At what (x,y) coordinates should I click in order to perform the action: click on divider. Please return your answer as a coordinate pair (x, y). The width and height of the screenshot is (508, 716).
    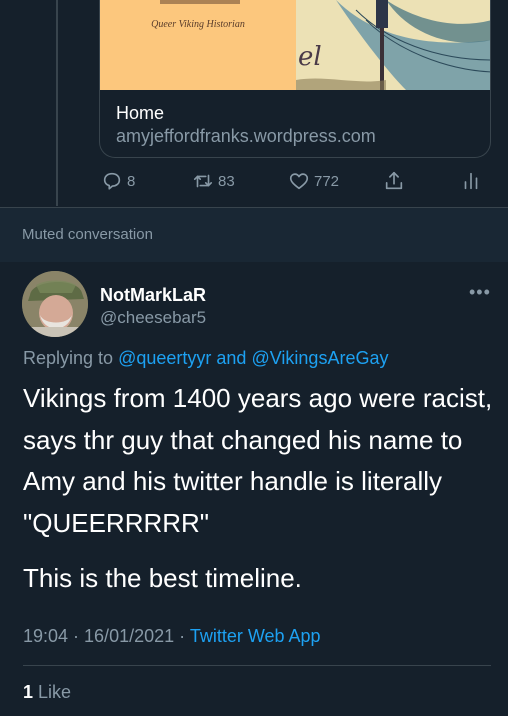
    Looking at the image, I should click on (257, 665).